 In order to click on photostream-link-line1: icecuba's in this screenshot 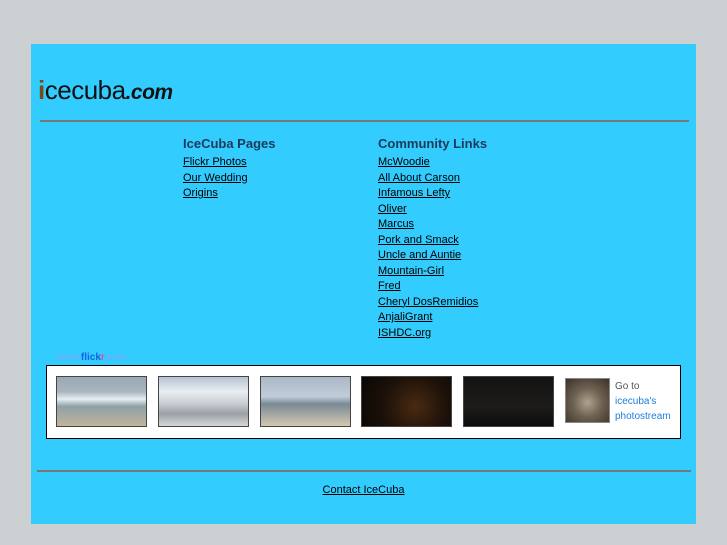, I will do `click(646, 401)`.